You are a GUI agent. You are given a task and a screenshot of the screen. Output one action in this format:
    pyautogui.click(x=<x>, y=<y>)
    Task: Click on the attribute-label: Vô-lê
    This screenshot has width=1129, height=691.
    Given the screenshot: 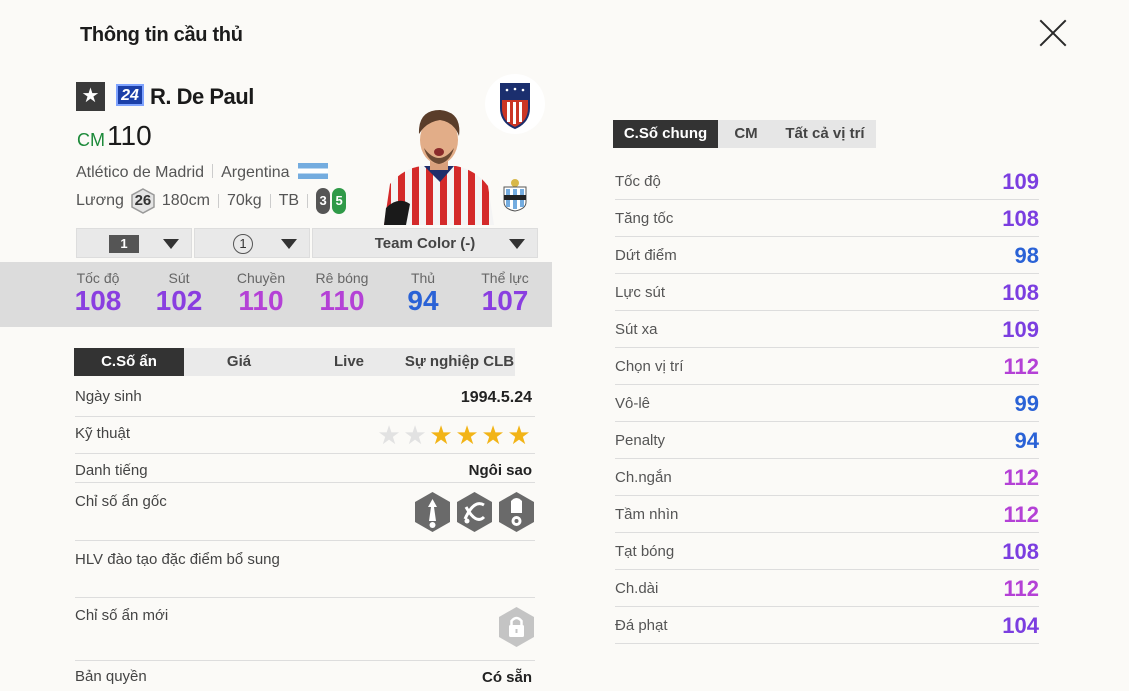 What is the action you would take?
    pyautogui.click(x=633, y=403)
    